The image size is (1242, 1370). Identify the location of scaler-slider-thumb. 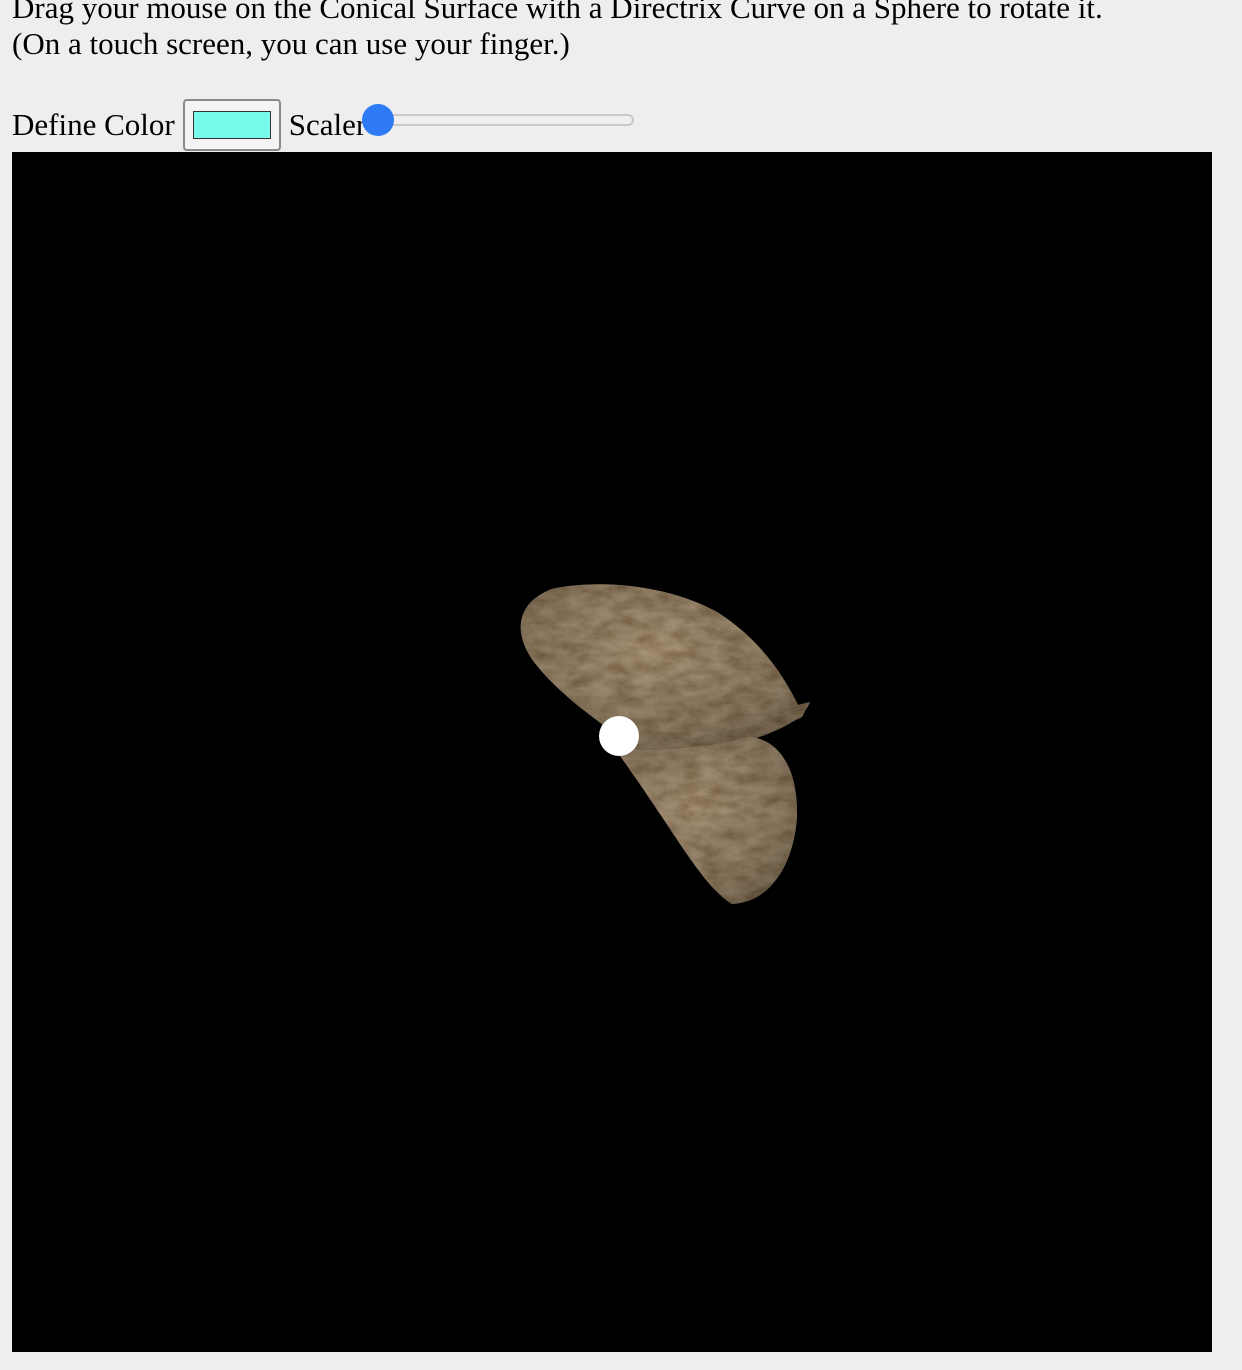
(378, 120).